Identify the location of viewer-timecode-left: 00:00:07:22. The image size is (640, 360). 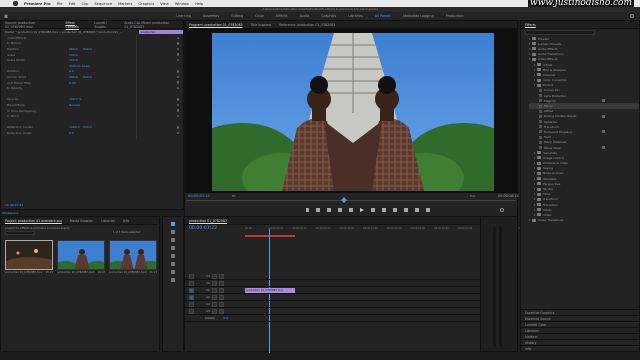
(199, 196).